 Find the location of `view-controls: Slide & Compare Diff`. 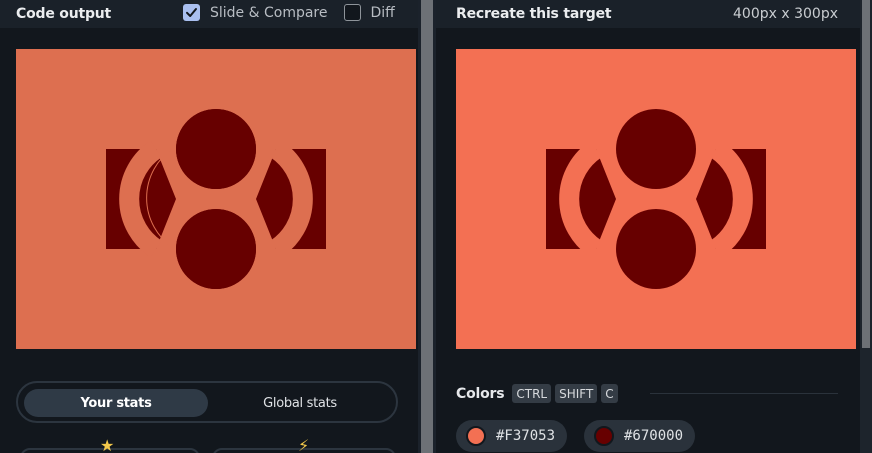

view-controls: Slide & Compare Diff is located at coordinates (292, 12).